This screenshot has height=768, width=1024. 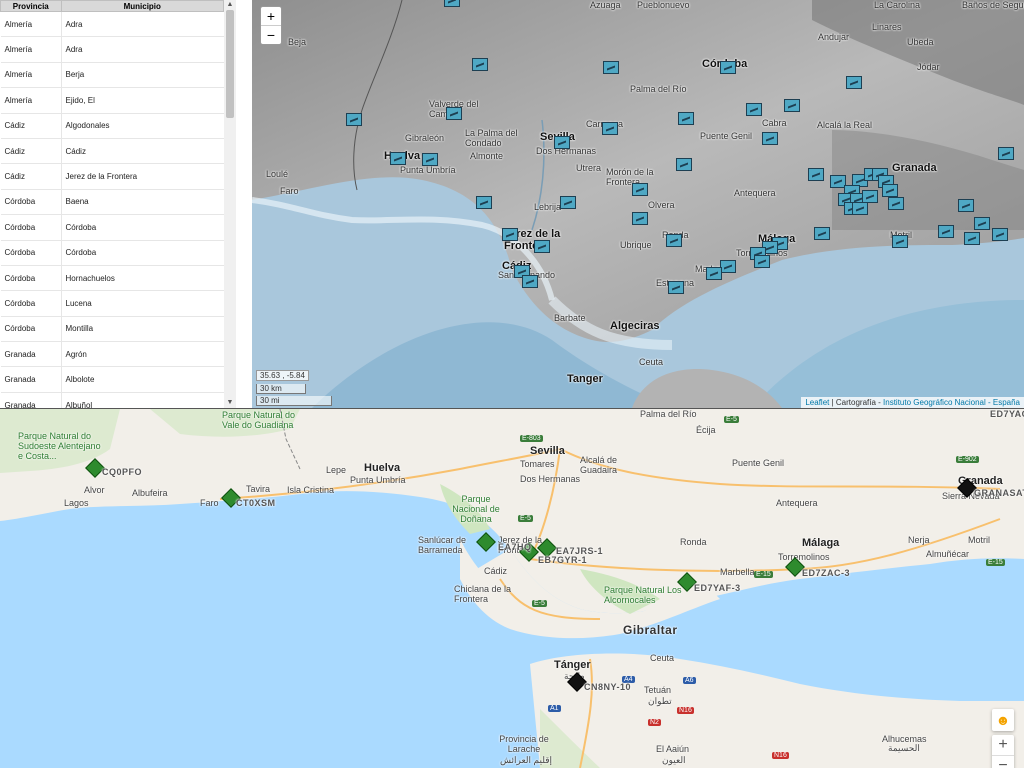 I want to click on table-row: Córdoba Baena, so click(x=112, y=202).